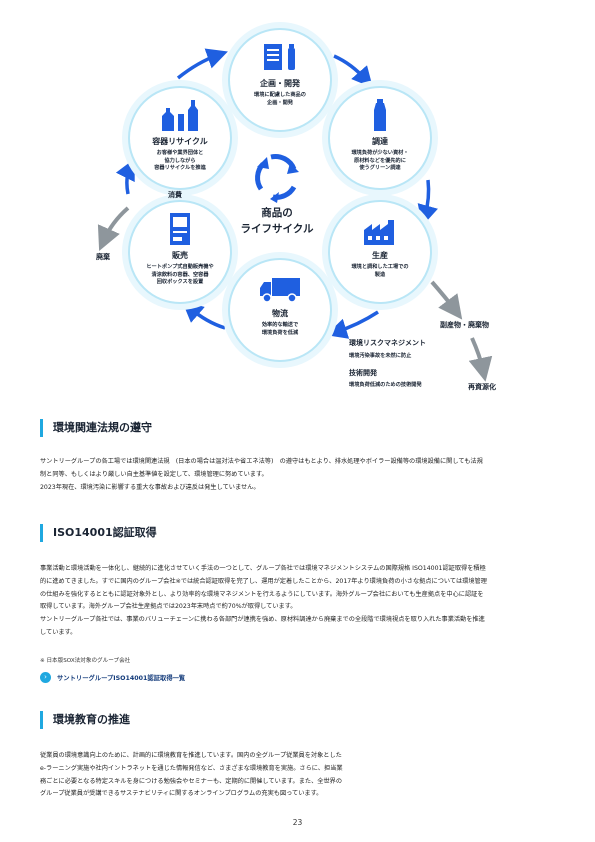 This screenshot has width=595, height=842. Describe the element at coordinates (446, 300) in the screenshot. I see `byproduct-arrow` at that location.